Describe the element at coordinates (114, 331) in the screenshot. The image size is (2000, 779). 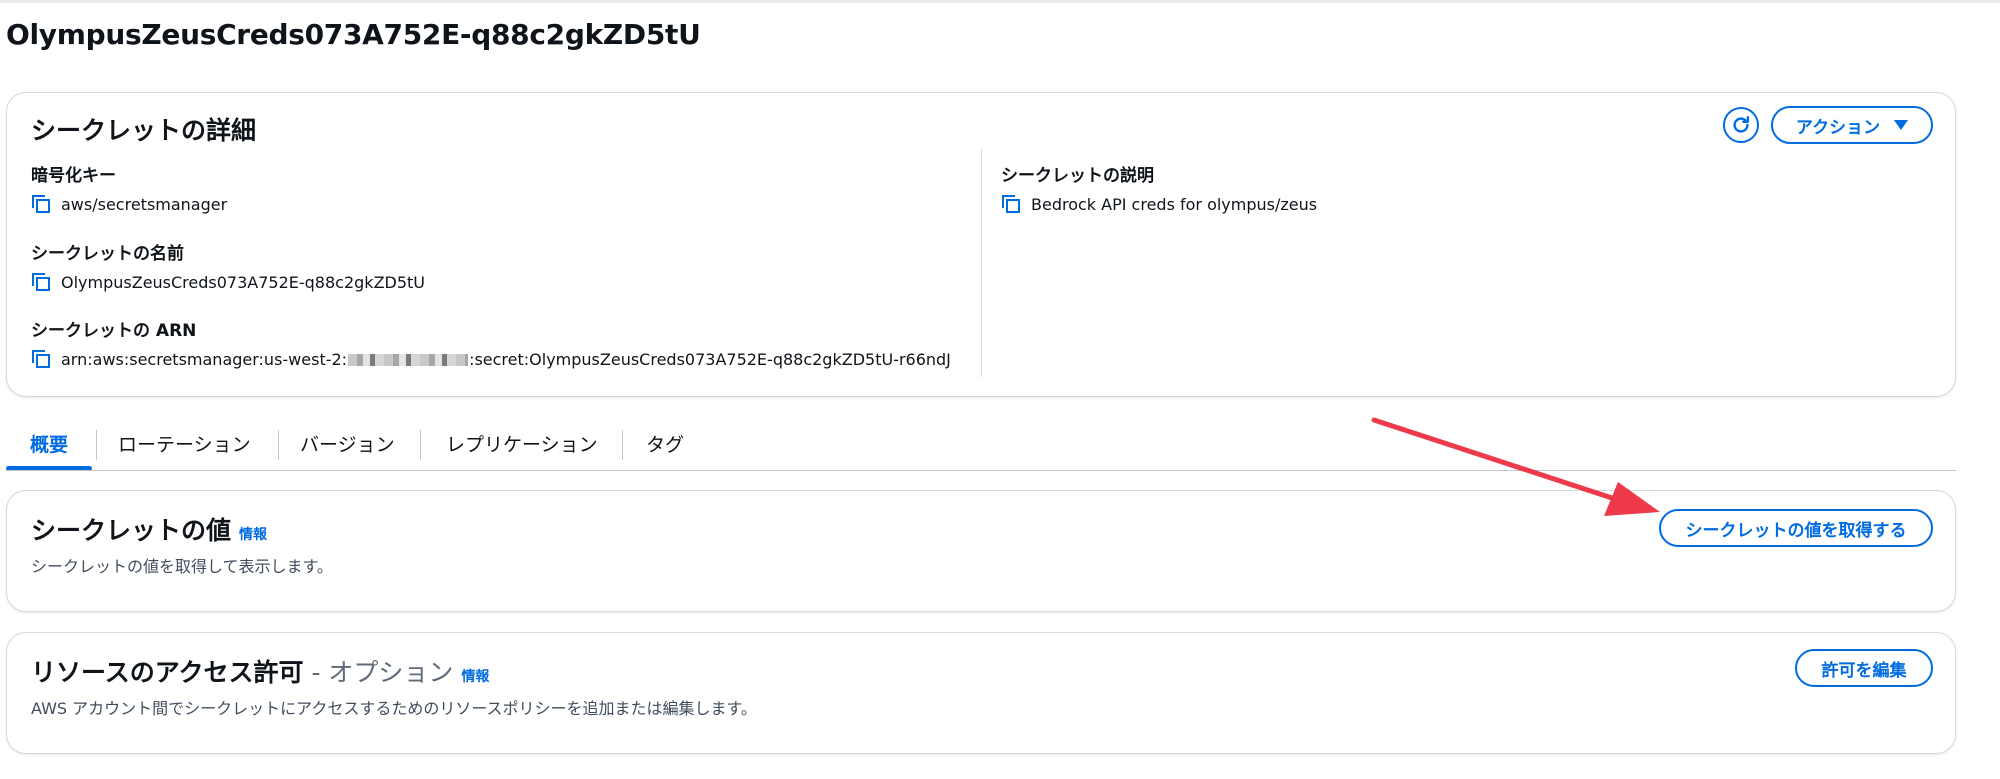
I see `secret-arn-label: シークレットの ARN` at that location.